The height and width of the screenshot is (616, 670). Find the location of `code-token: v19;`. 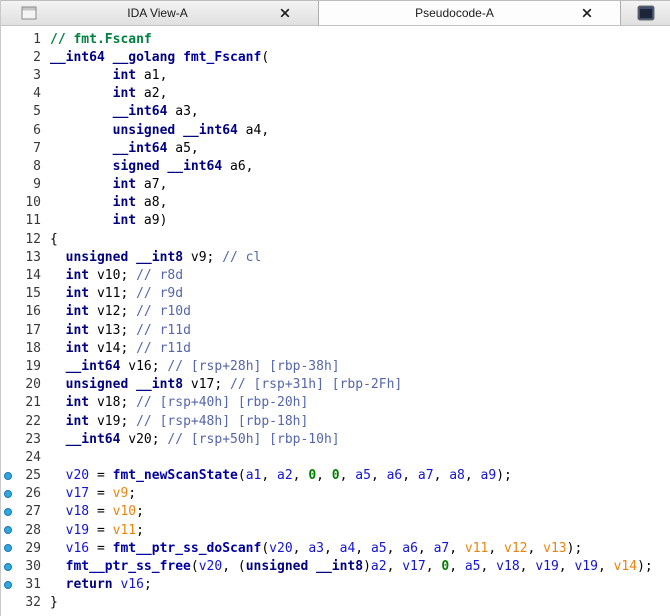

code-token: v19; is located at coordinates (113, 421).